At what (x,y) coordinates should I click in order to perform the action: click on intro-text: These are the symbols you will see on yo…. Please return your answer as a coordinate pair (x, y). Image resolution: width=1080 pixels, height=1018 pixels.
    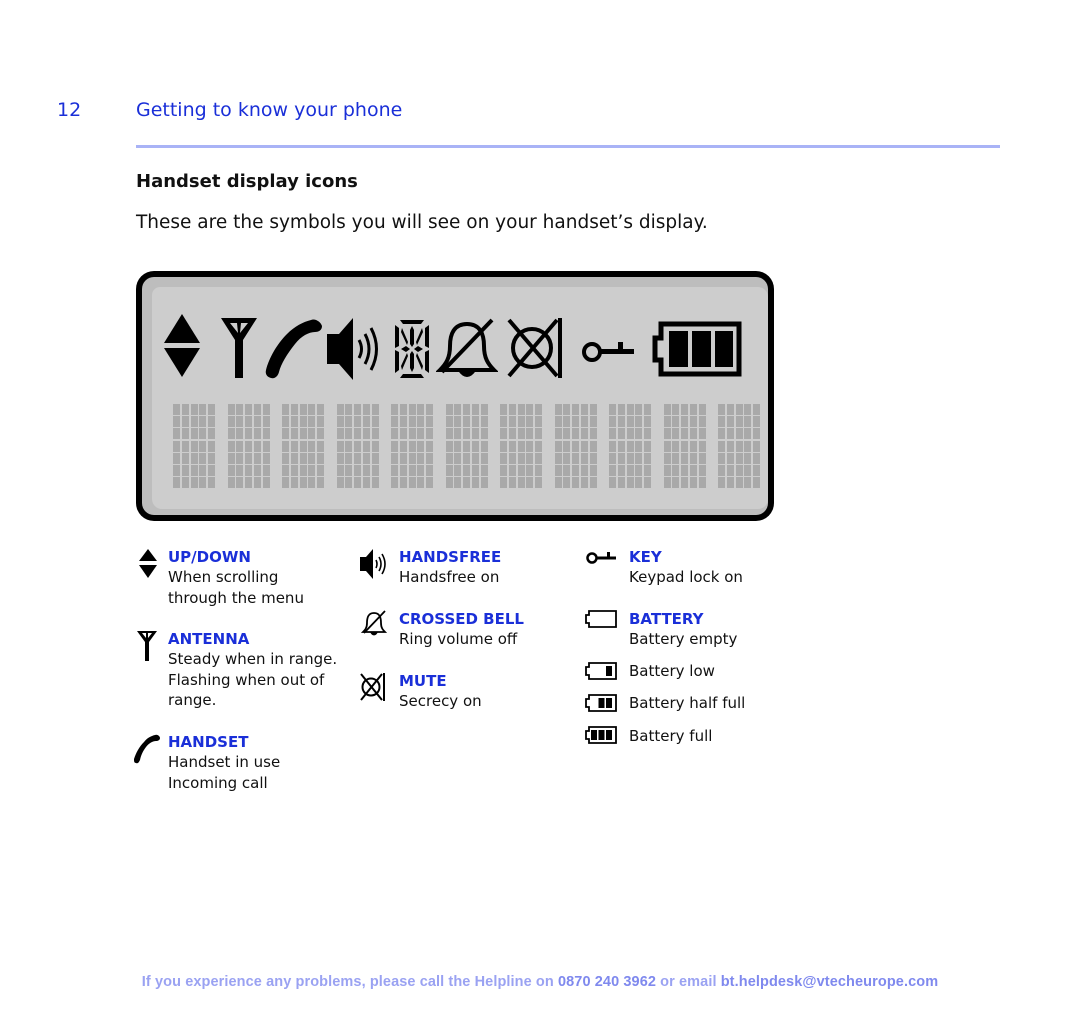
    Looking at the image, I should click on (422, 222).